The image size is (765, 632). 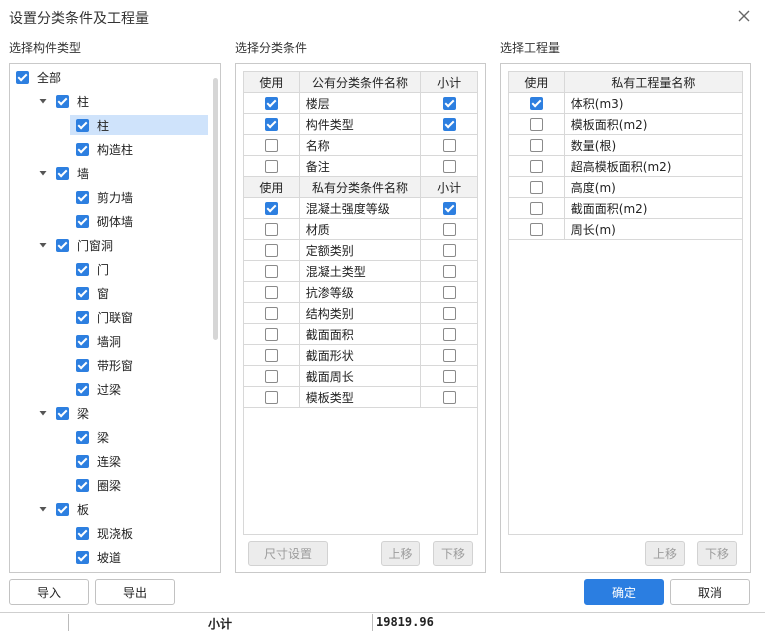 What do you see at coordinates (624, 592) in the screenshot?
I see `ok-button: 确定` at bounding box center [624, 592].